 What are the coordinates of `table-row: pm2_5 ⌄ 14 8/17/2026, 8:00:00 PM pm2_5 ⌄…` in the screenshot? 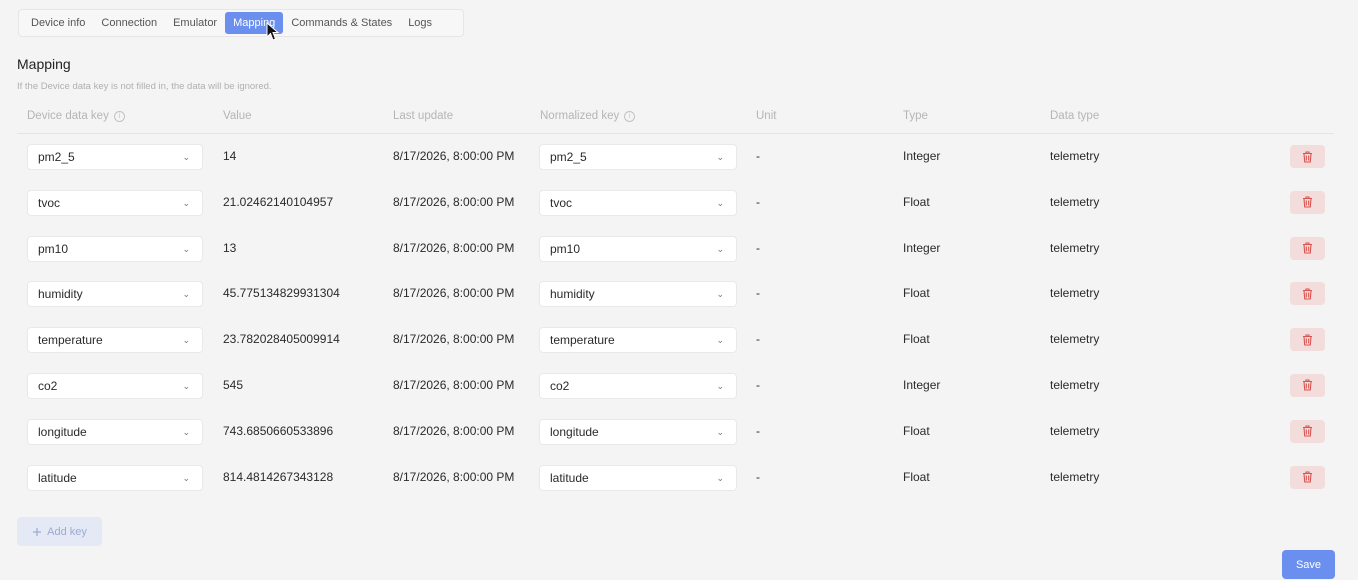 It's located at (675, 157).